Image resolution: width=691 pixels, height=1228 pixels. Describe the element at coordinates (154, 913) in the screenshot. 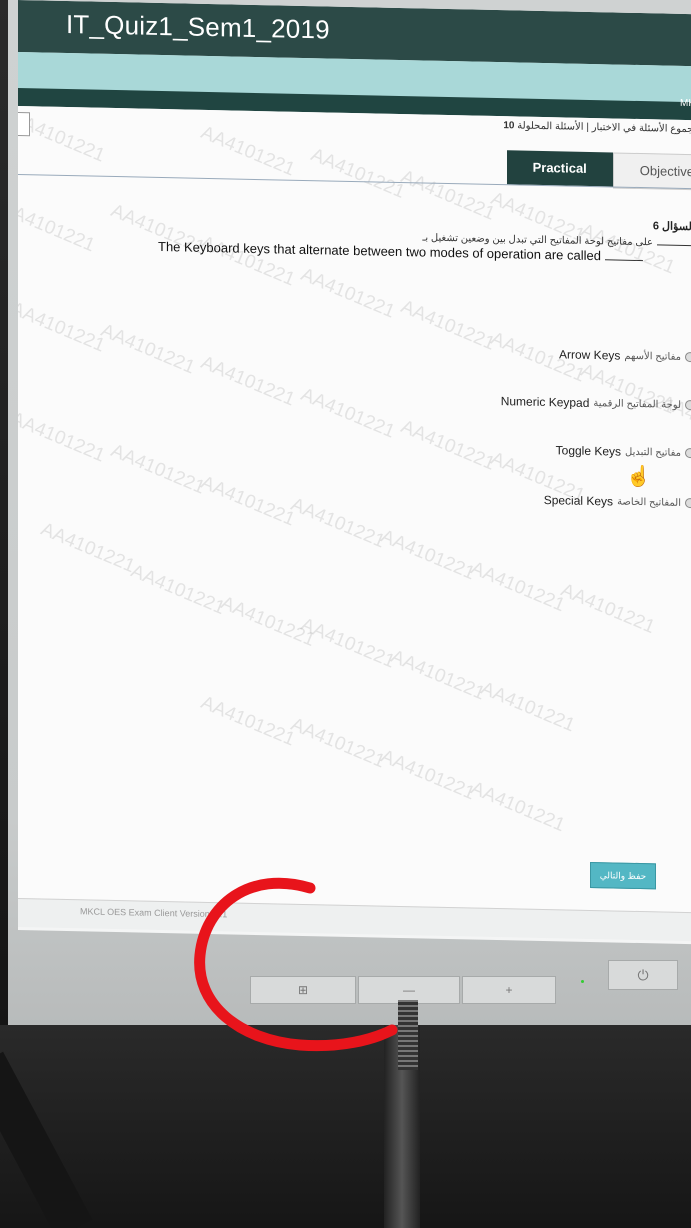

I see `client-version: MKCL OES Exam Client Version: 1.1` at that location.